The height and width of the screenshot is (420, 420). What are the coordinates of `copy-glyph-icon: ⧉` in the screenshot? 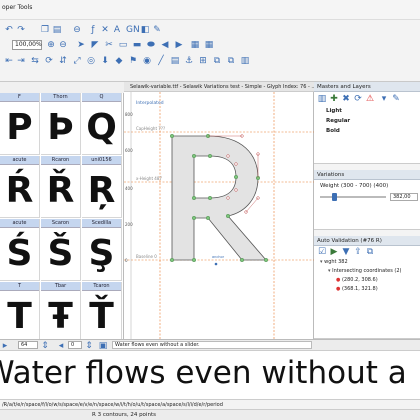 It's located at (217, 61).